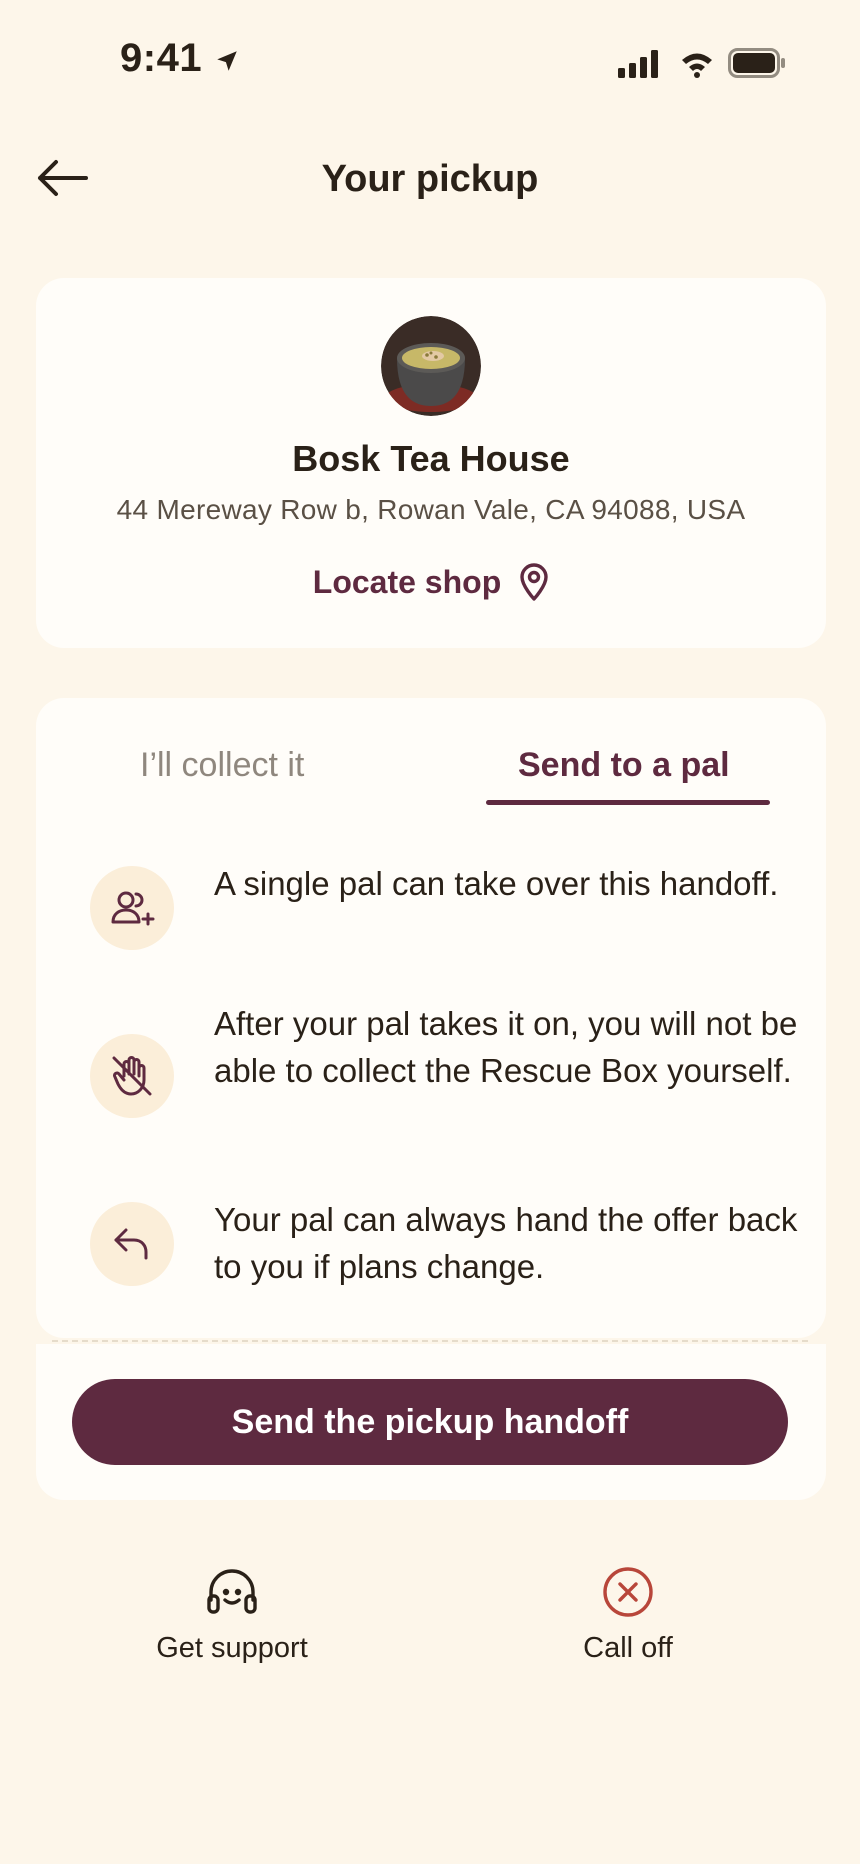 The width and height of the screenshot is (860, 1864). I want to click on call-off-label: Call off, so click(628, 1648).